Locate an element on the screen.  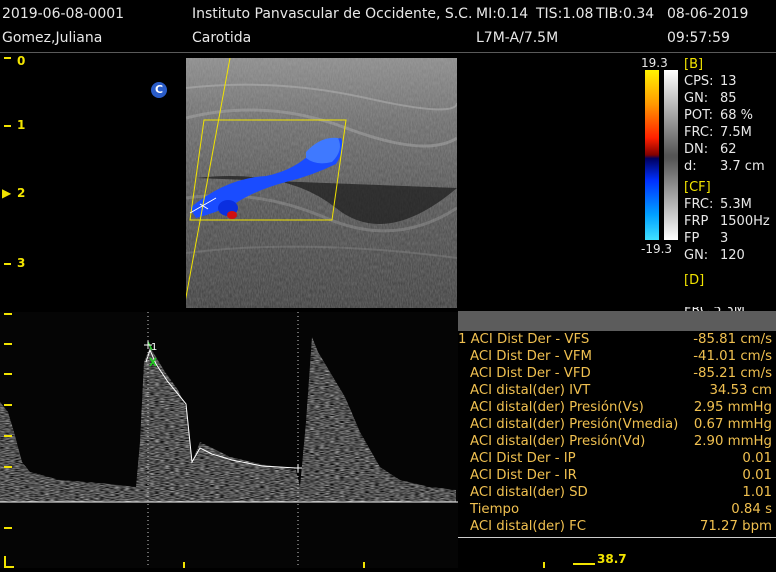
measurement-panel-header is located at coordinates (617, 321).